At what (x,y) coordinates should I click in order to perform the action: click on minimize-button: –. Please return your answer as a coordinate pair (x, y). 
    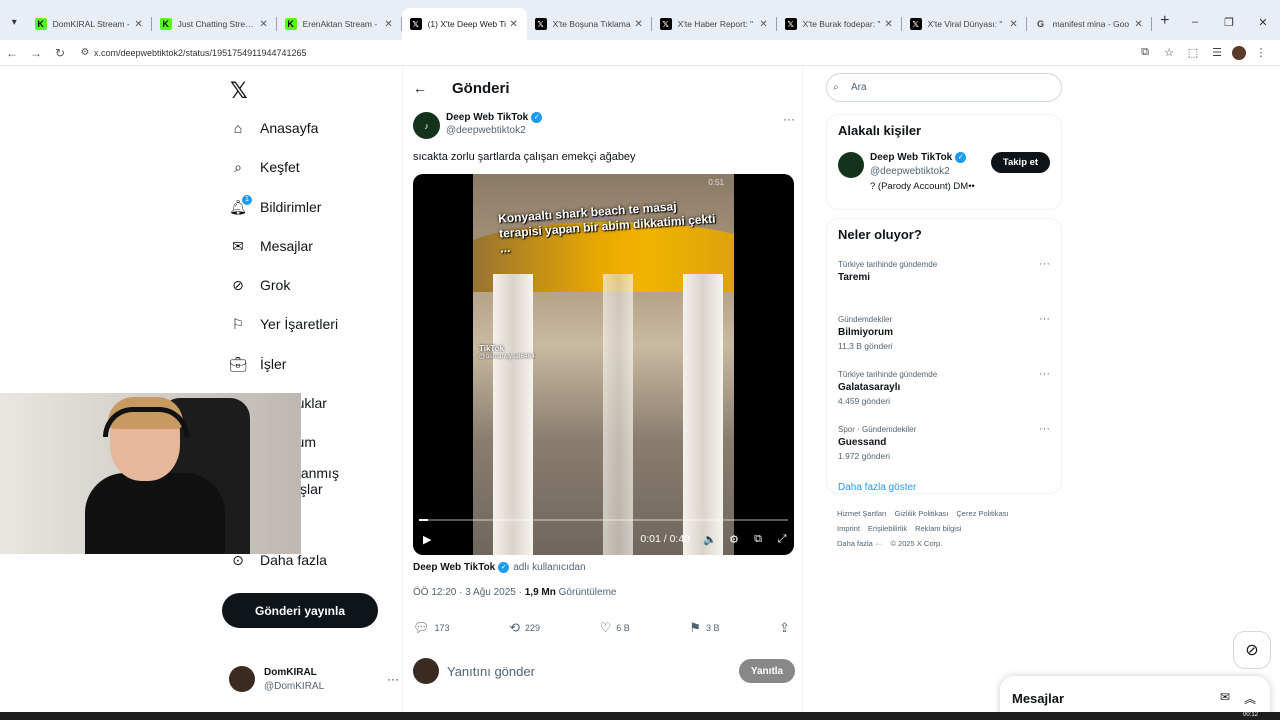
    Looking at the image, I should click on (1195, 22).